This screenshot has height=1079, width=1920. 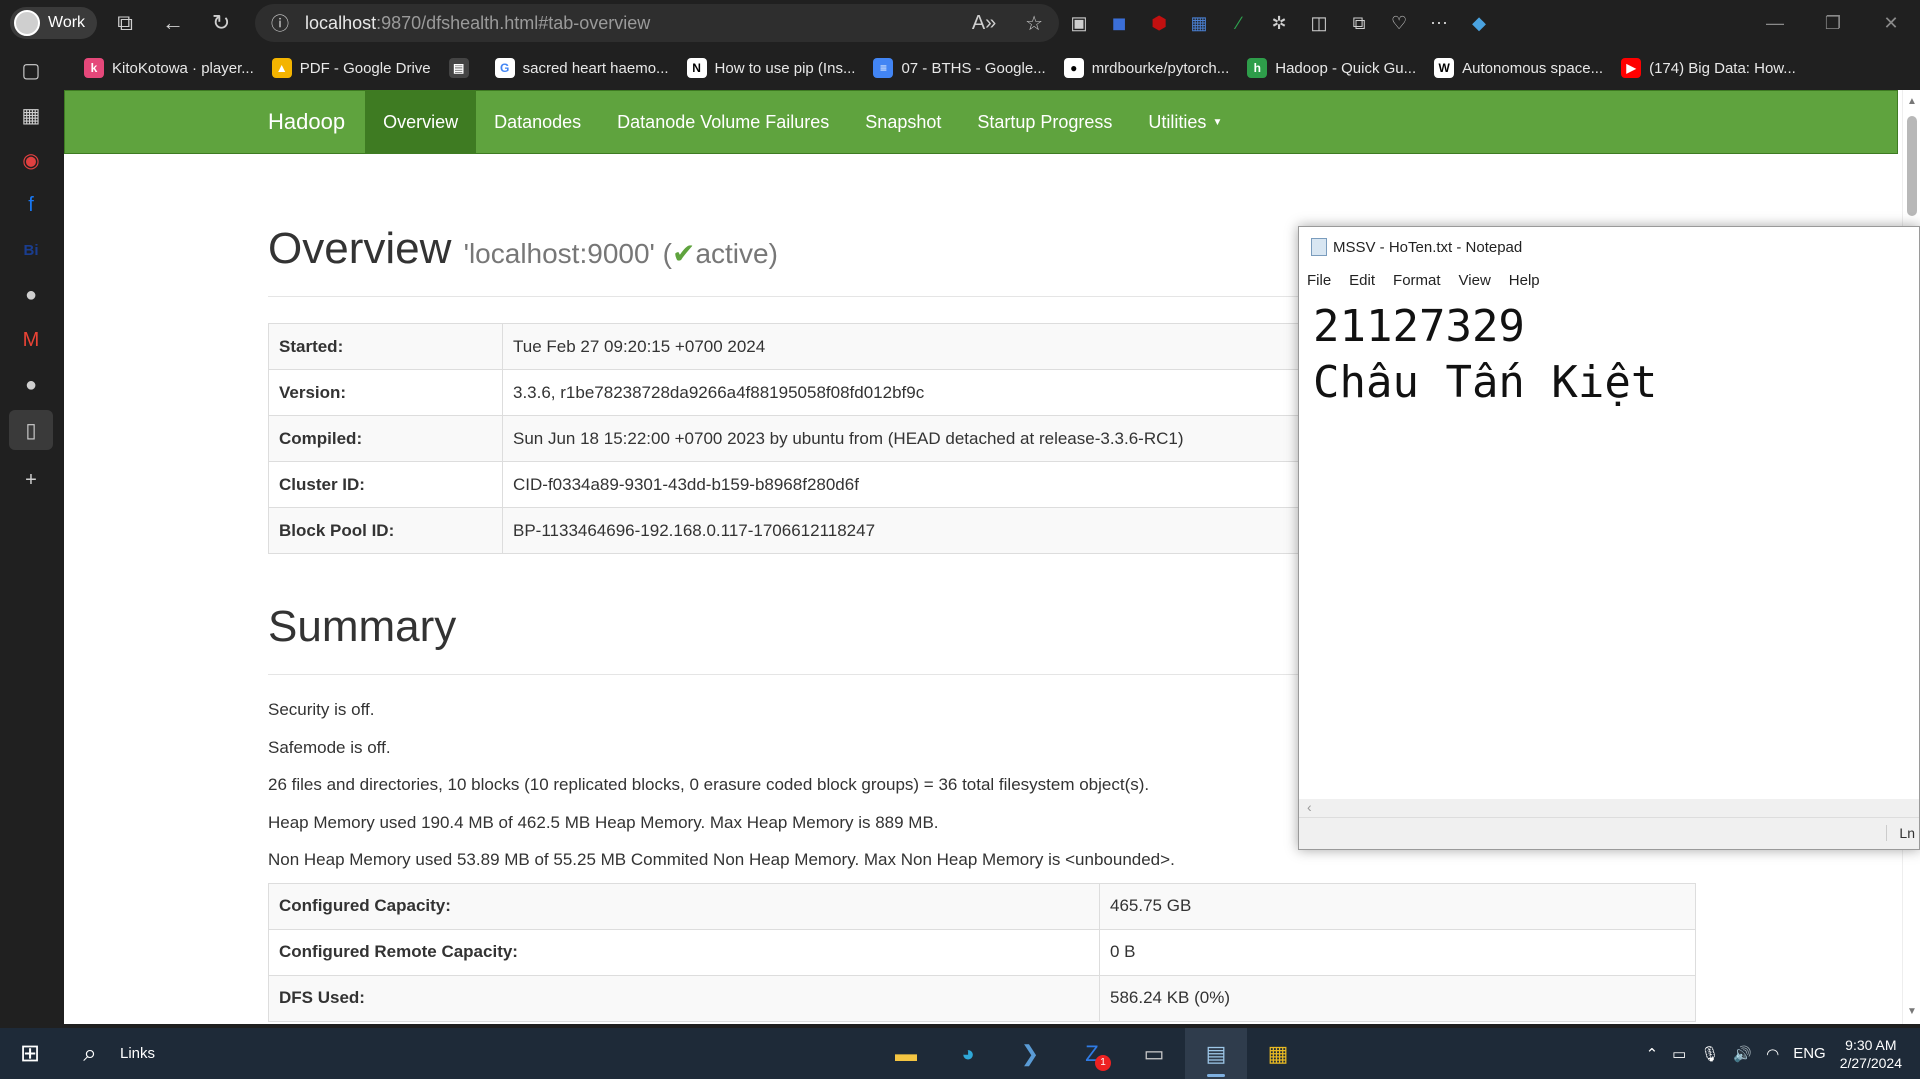 What do you see at coordinates (1870, 1062) in the screenshot?
I see `clock-date: 2/27/2024` at bounding box center [1870, 1062].